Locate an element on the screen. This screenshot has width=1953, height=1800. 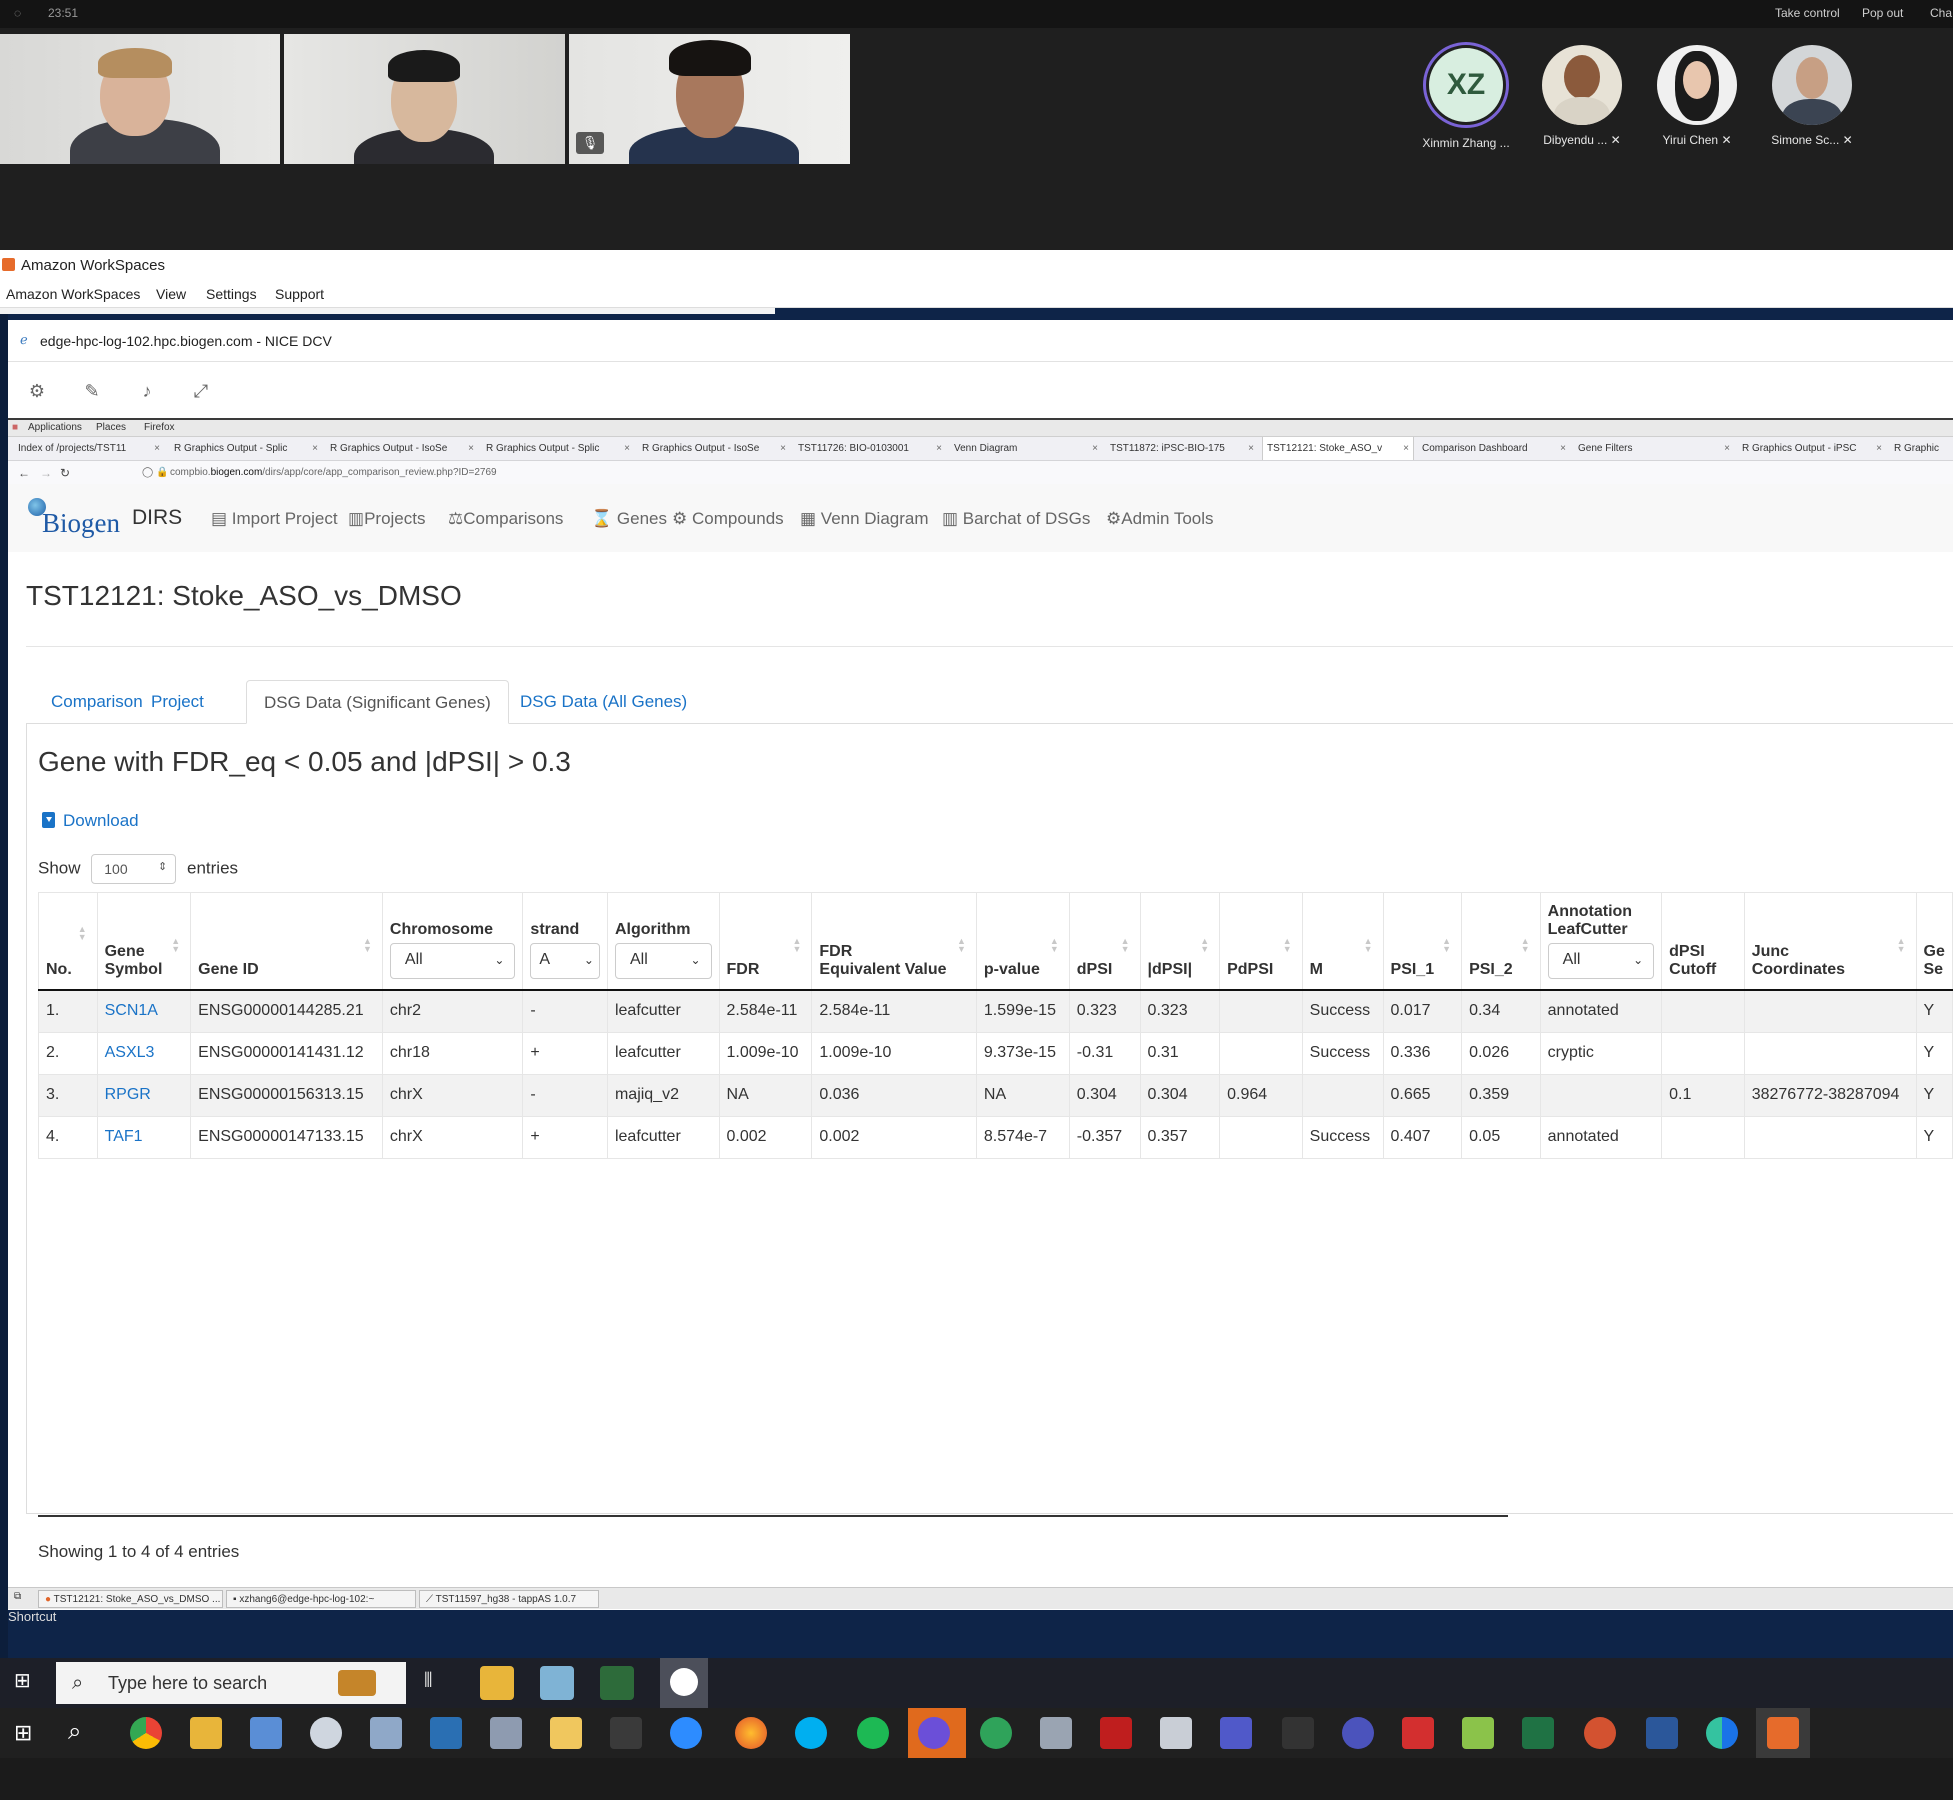
nav-admin-tools: ⚙Admin Tools is located at coordinates (1160, 519).